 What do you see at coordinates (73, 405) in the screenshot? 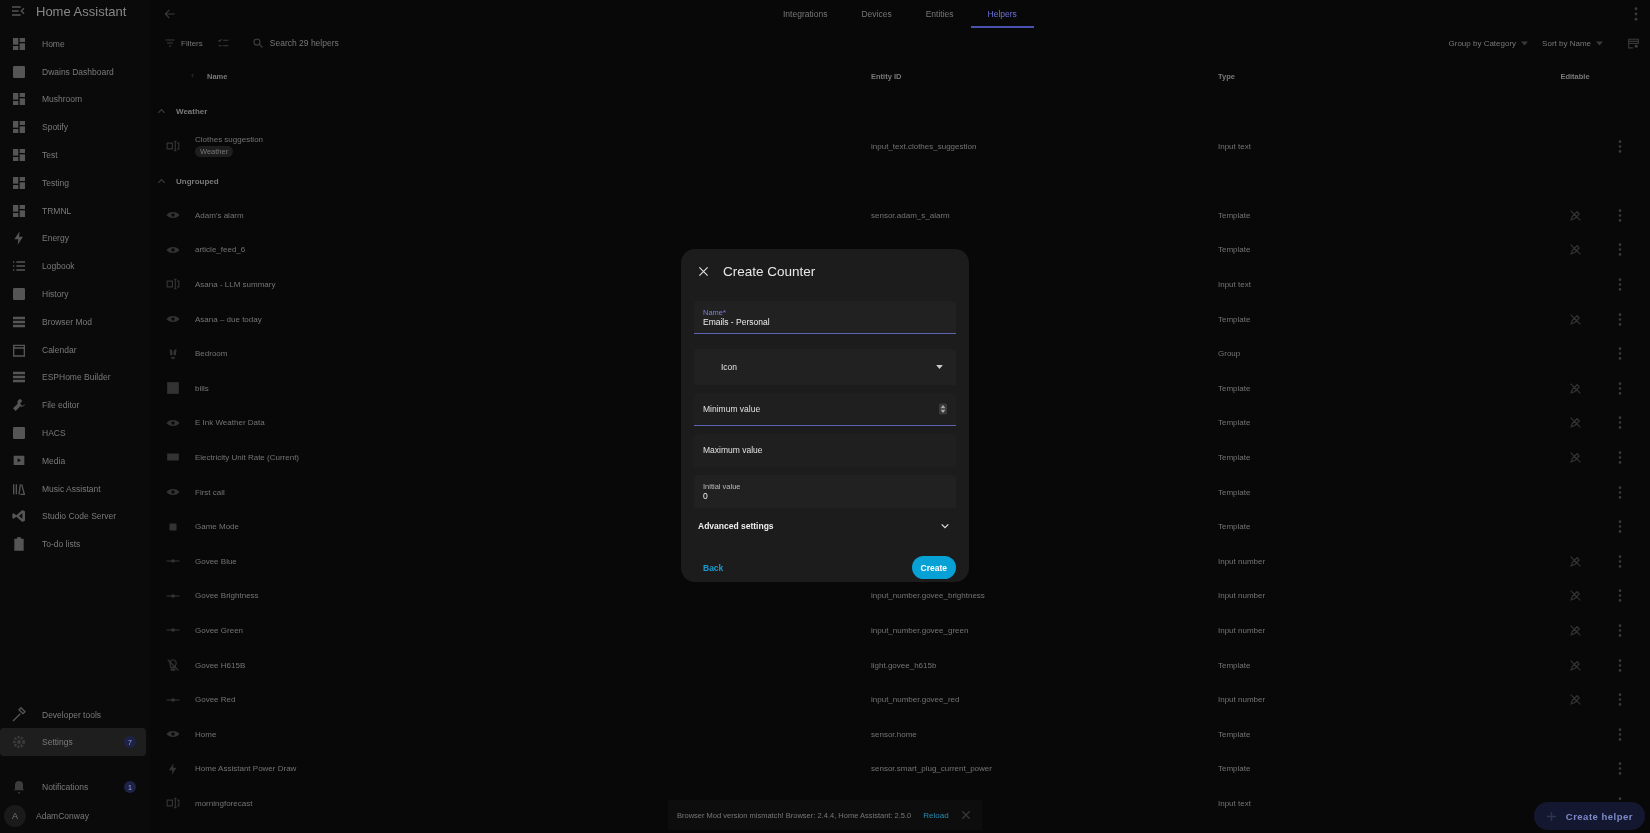
I see `sidebar-item: File editor` at bounding box center [73, 405].